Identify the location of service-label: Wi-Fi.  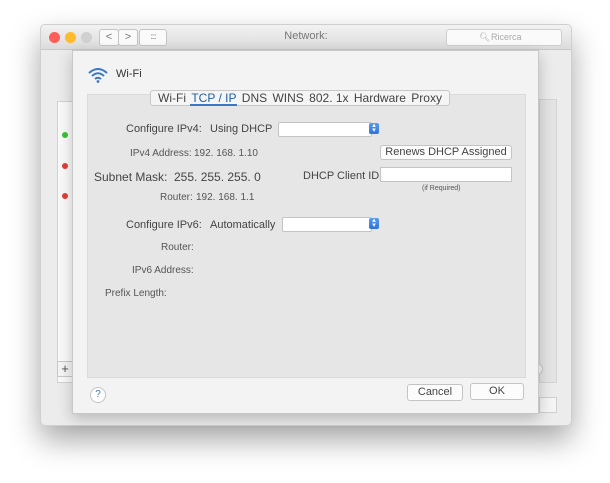
(129, 74).